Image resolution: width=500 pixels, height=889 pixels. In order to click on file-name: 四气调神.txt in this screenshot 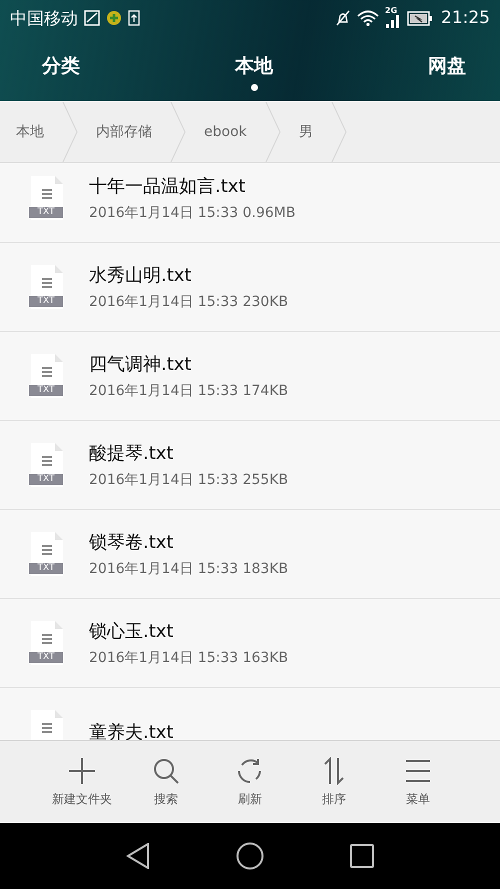, I will do `click(140, 364)`.